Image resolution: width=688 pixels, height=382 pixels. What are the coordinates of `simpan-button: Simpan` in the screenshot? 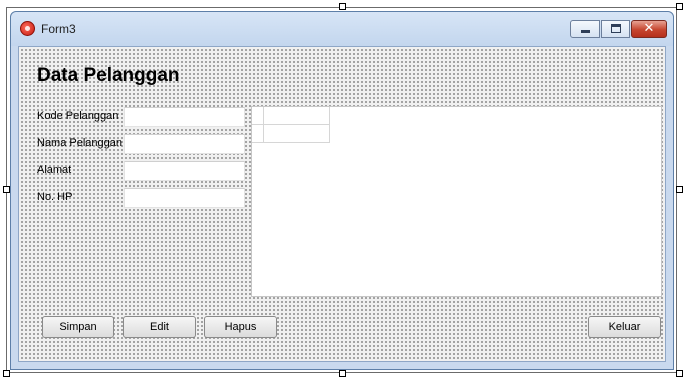 It's located at (78, 327).